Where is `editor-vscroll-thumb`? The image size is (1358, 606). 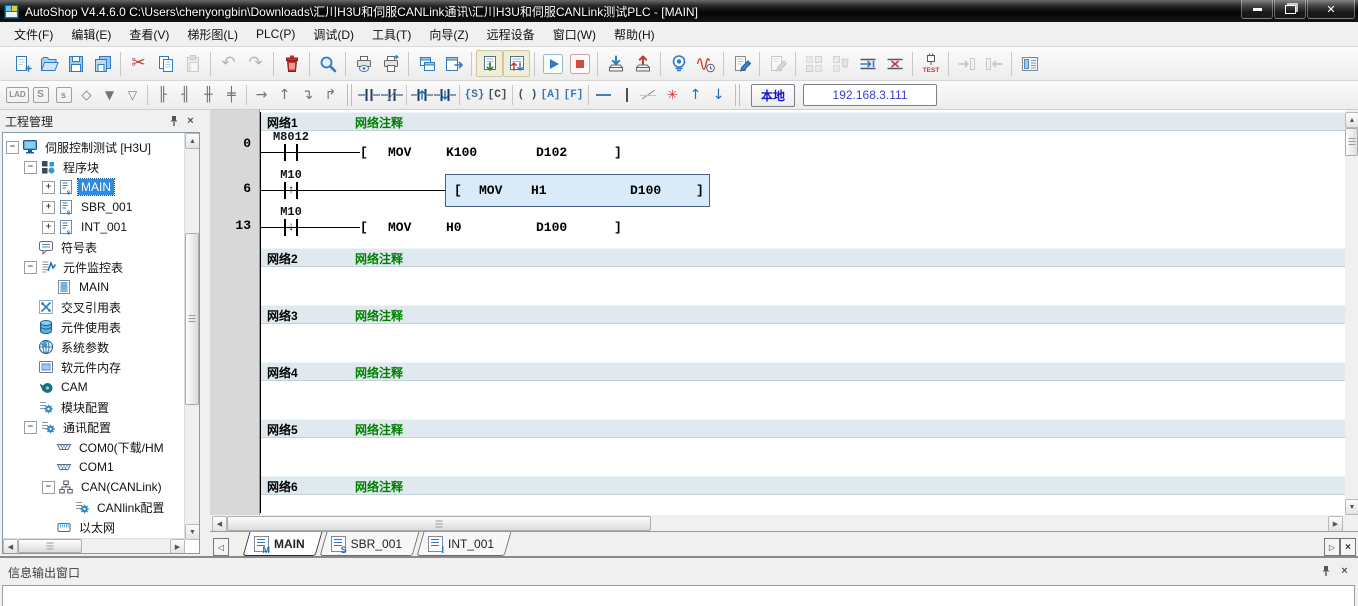
editor-vscroll-thumb is located at coordinates (1351, 142).